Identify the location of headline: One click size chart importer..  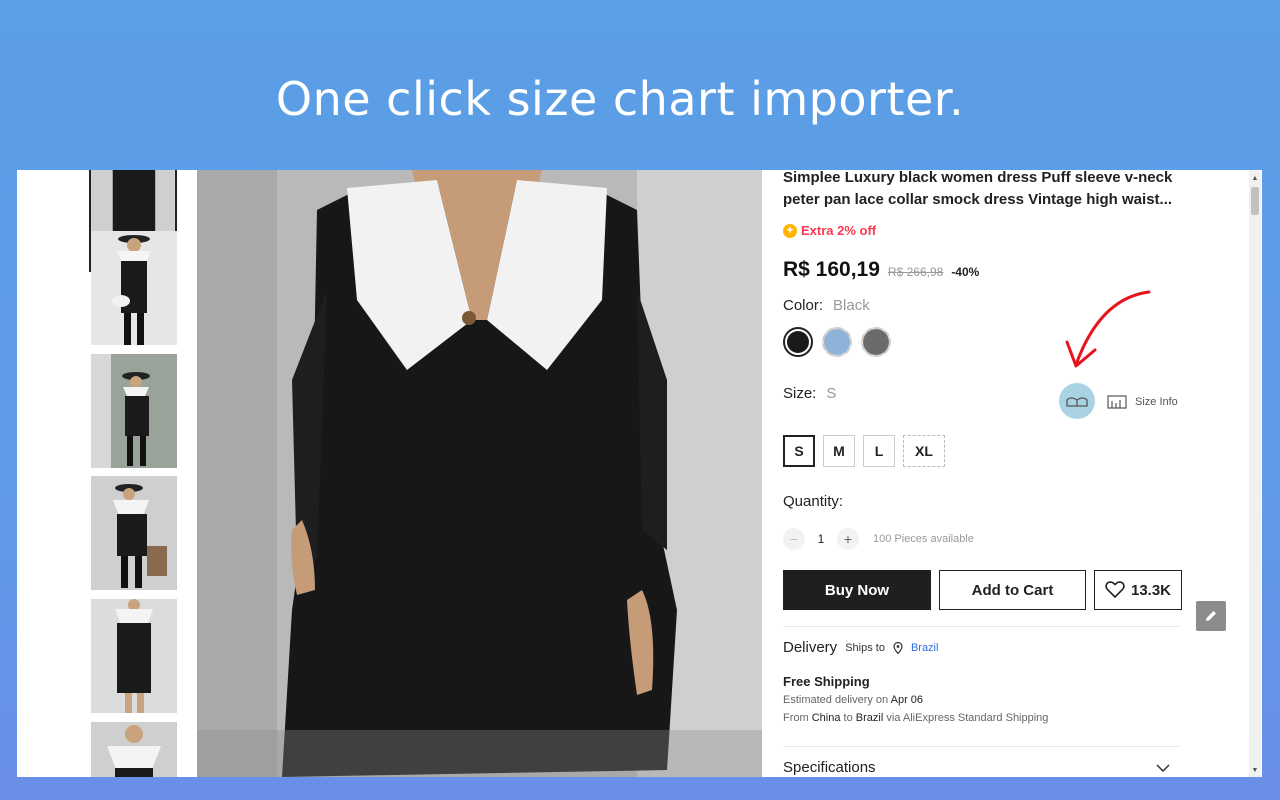
(620, 99).